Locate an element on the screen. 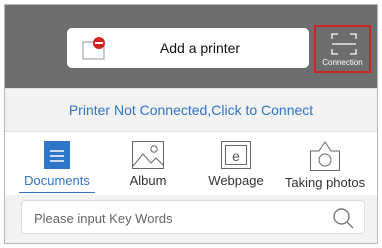 This screenshot has height=248, width=382. search-box is located at coordinates (193, 217).